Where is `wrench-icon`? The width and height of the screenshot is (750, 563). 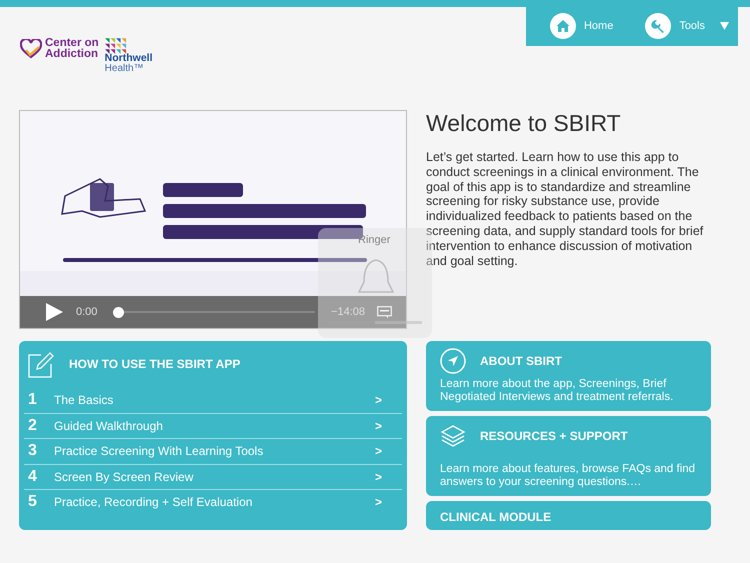 wrench-icon is located at coordinates (658, 26).